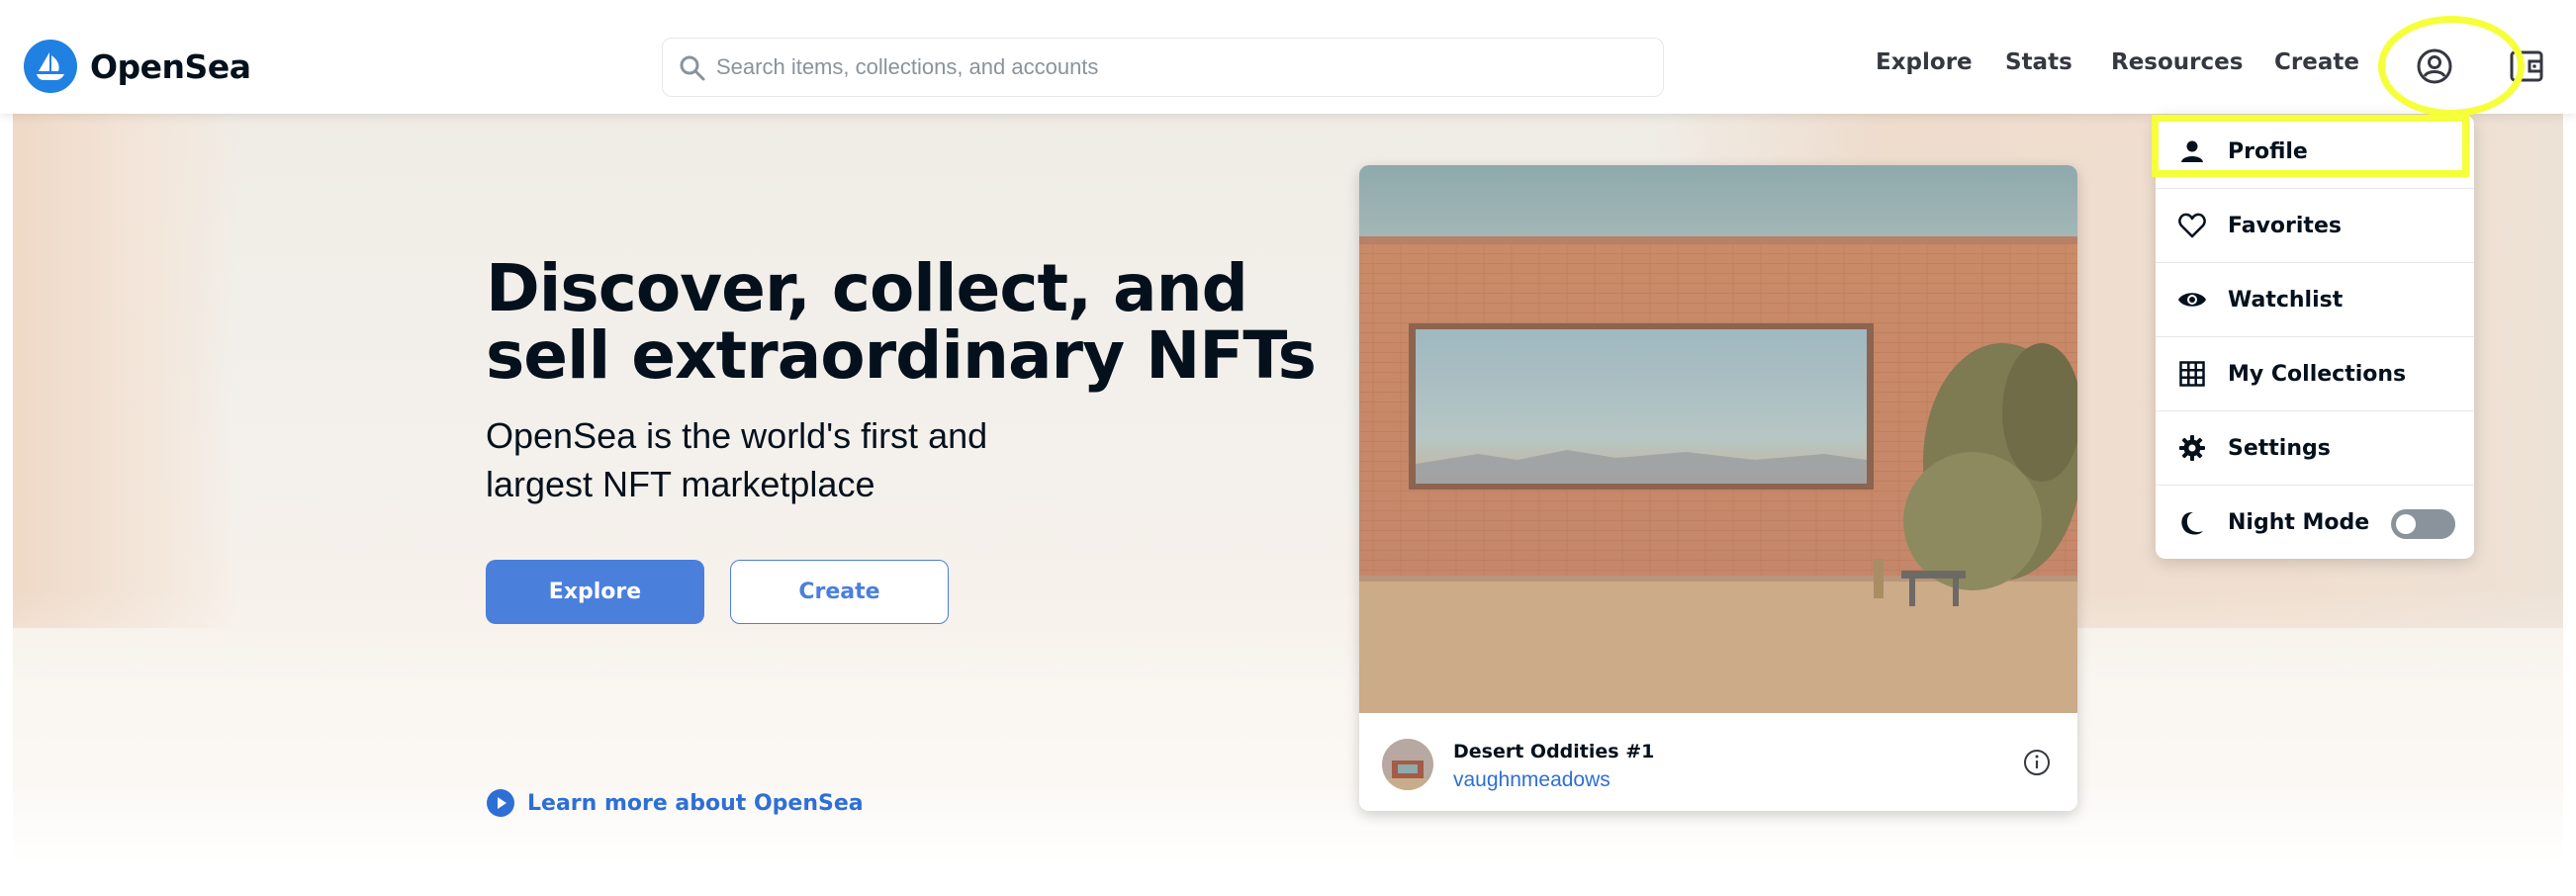 The width and height of the screenshot is (2576, 896). I want to click on brand-name: OpenSea, so click(170, 66).